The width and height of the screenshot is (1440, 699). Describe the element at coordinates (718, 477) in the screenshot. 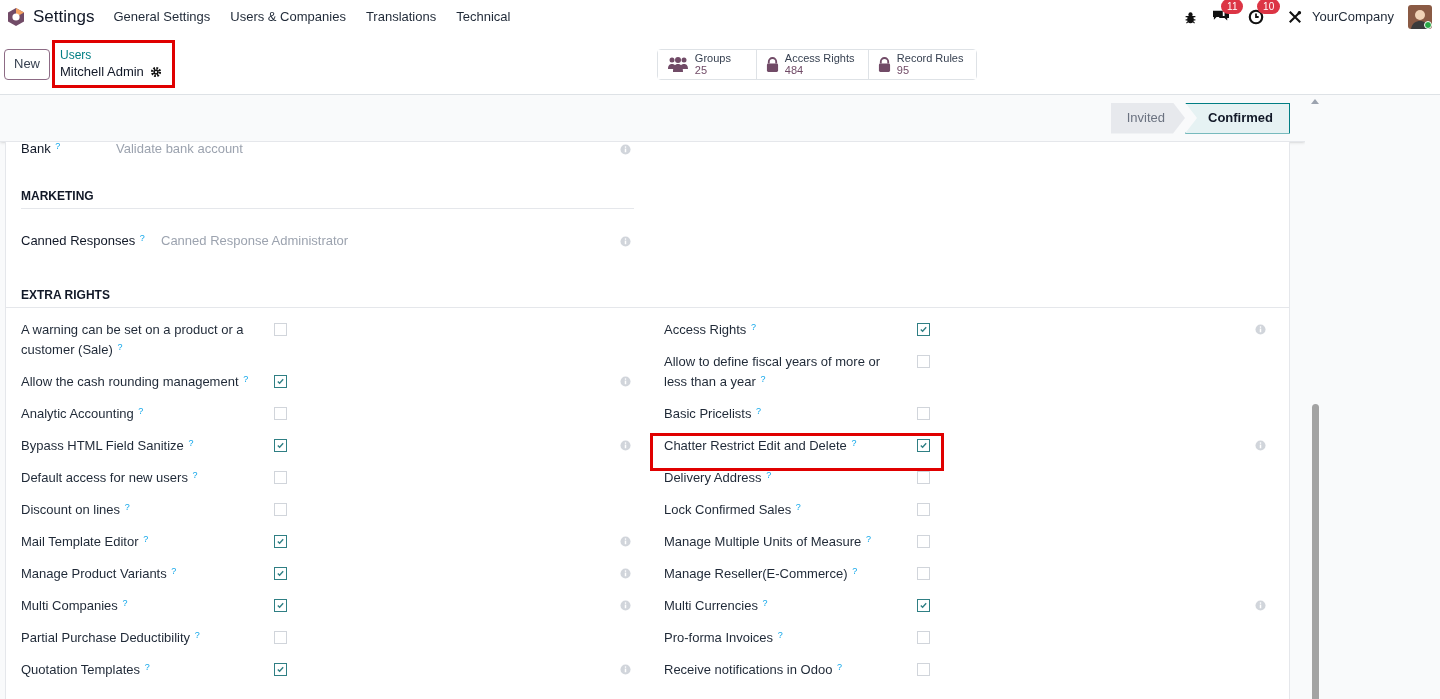

I see `checkbox-label: Delivery Address $^{?}$` at that location.